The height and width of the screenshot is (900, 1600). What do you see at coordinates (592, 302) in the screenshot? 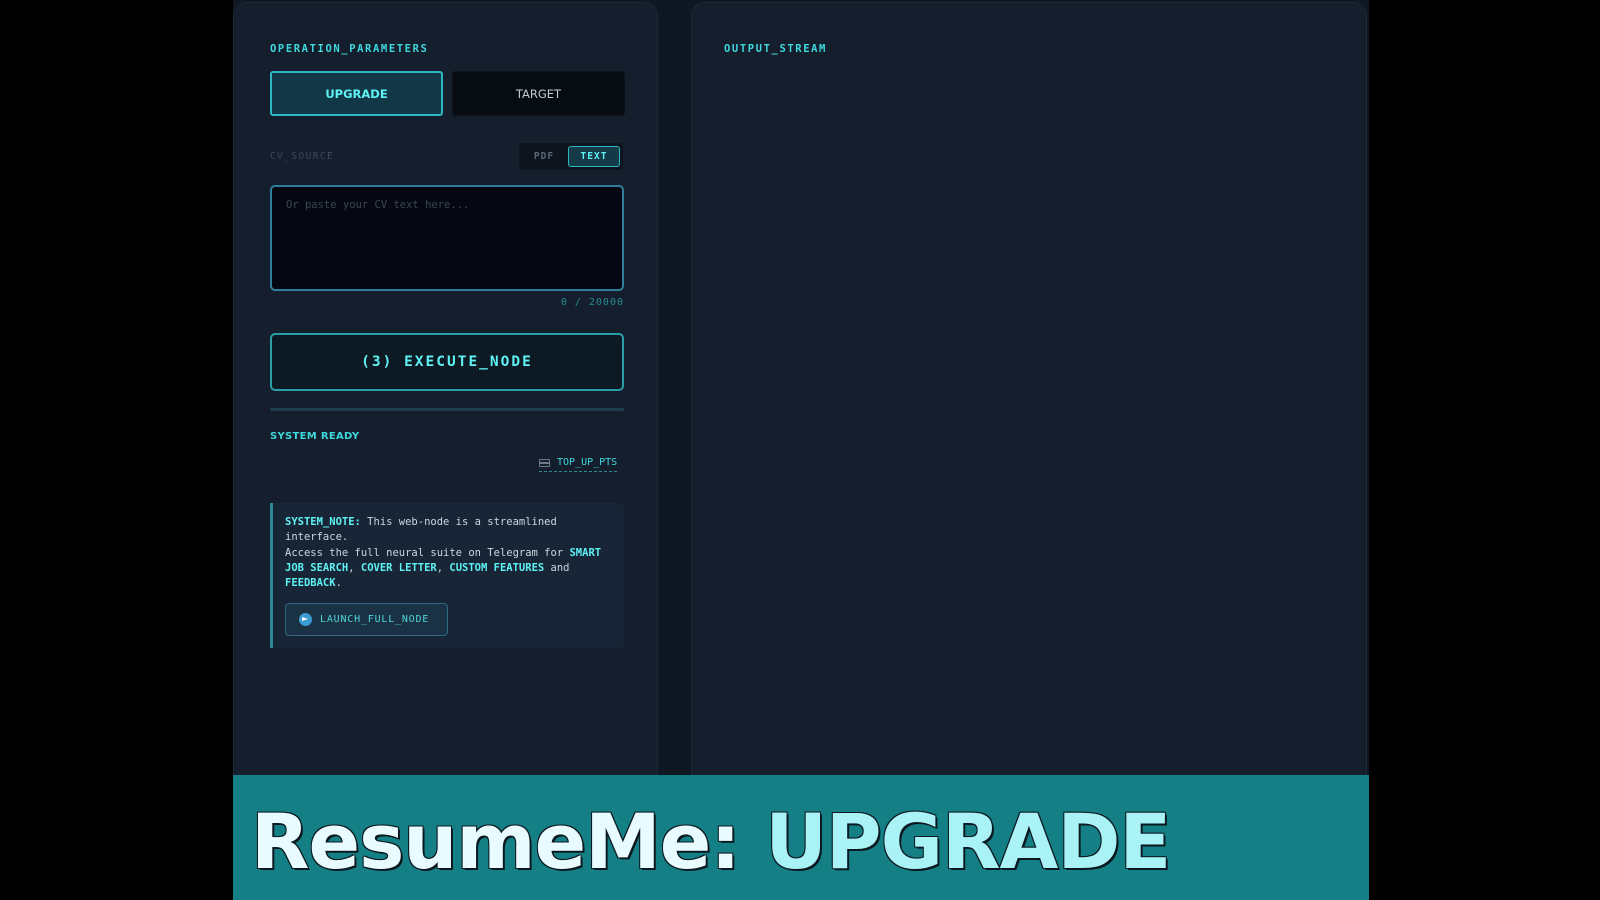
I see `char-counter: 0 / 20000` at bounding box center [592, 302].